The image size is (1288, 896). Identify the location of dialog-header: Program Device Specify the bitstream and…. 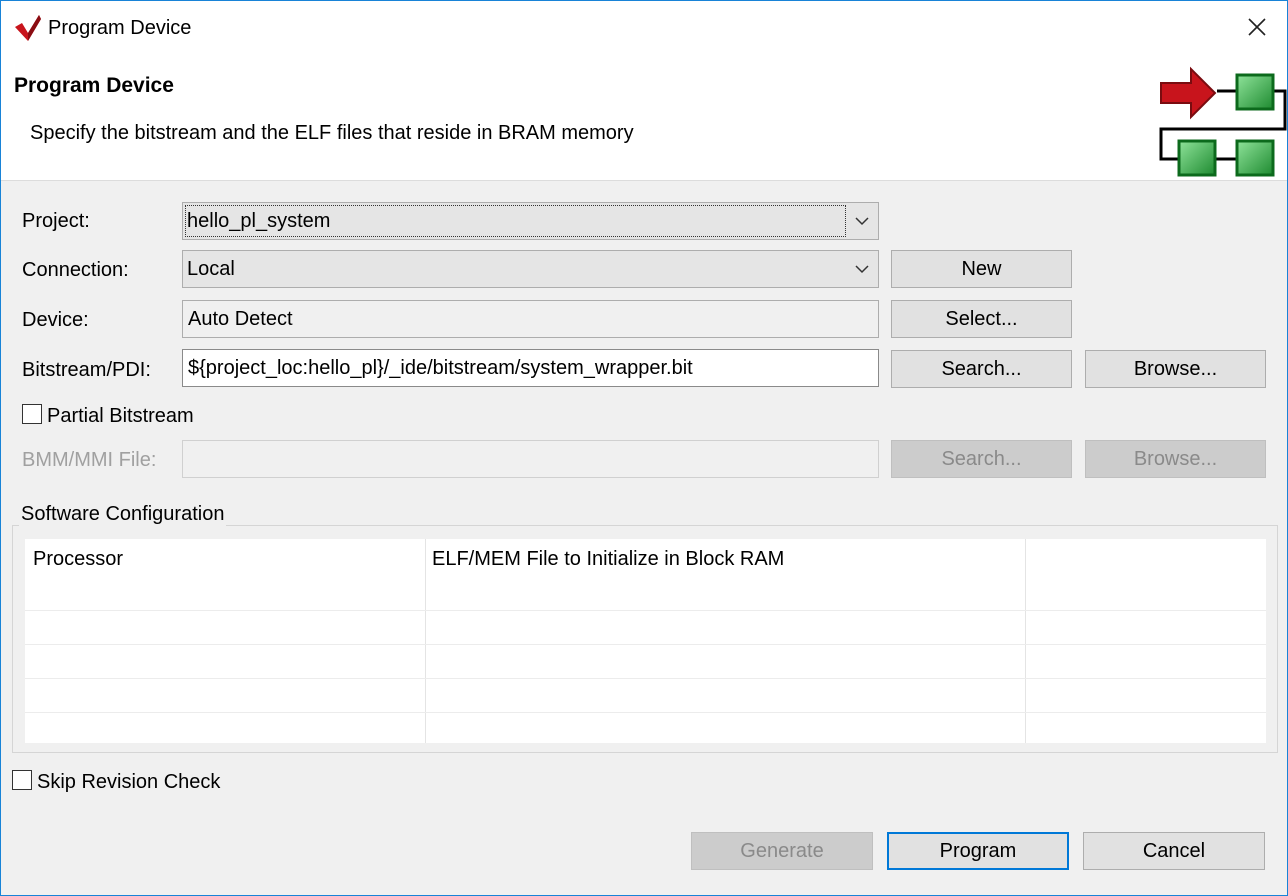
(644, 119).